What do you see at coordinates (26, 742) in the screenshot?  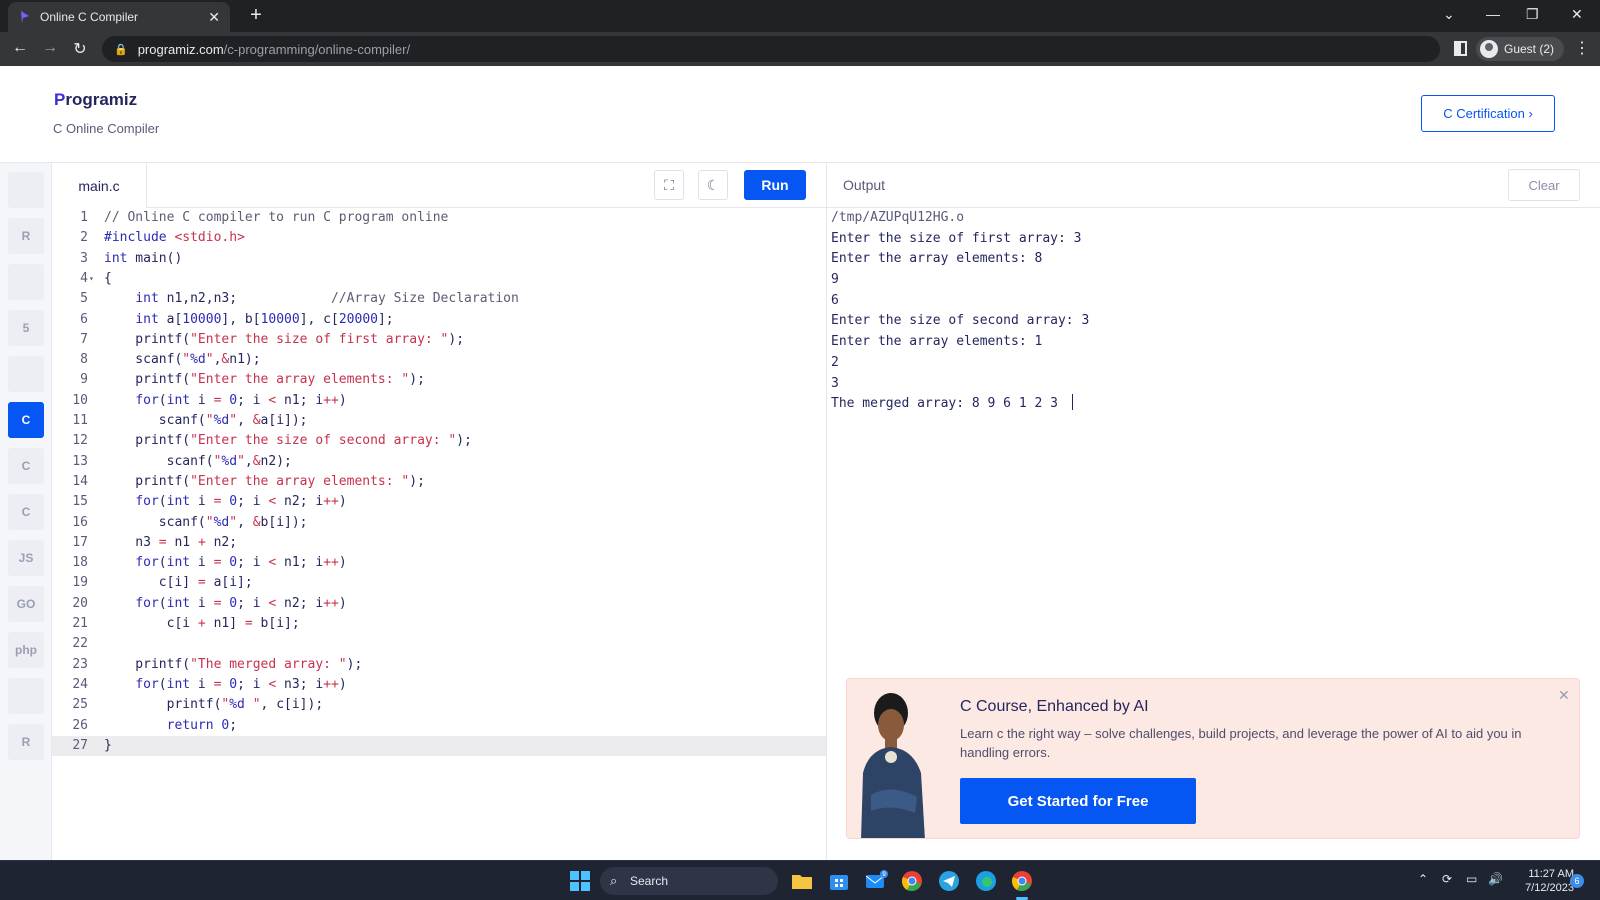 I see `rust-icon: R` at bounding box center [26, 742].